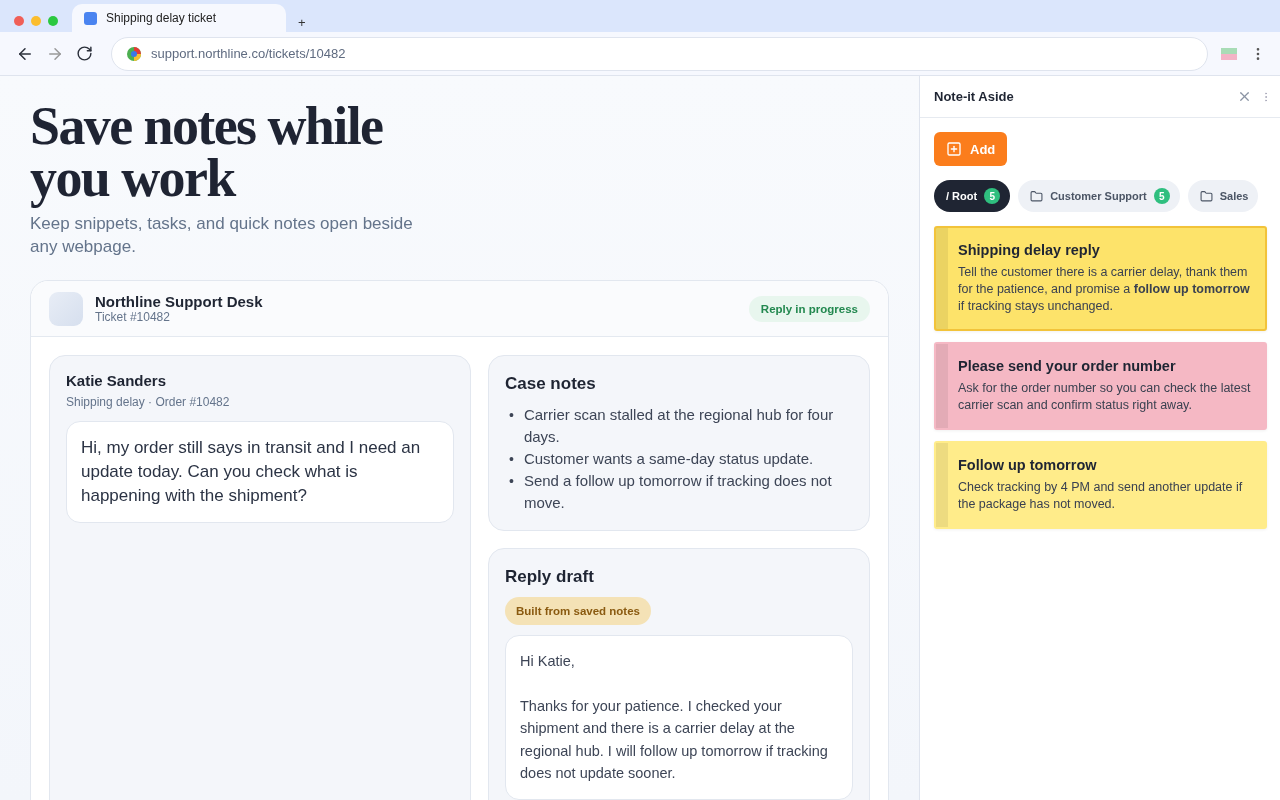 The width and height of the screenshot is (1280, 800). I want to click on reply-draft-field: Hi Katie, Thanks for your patience. I checked your shipment and there is a carrier delay at the regional hub. I will follow up tomorrow if tracking does not update sooner., so click(679, 717).